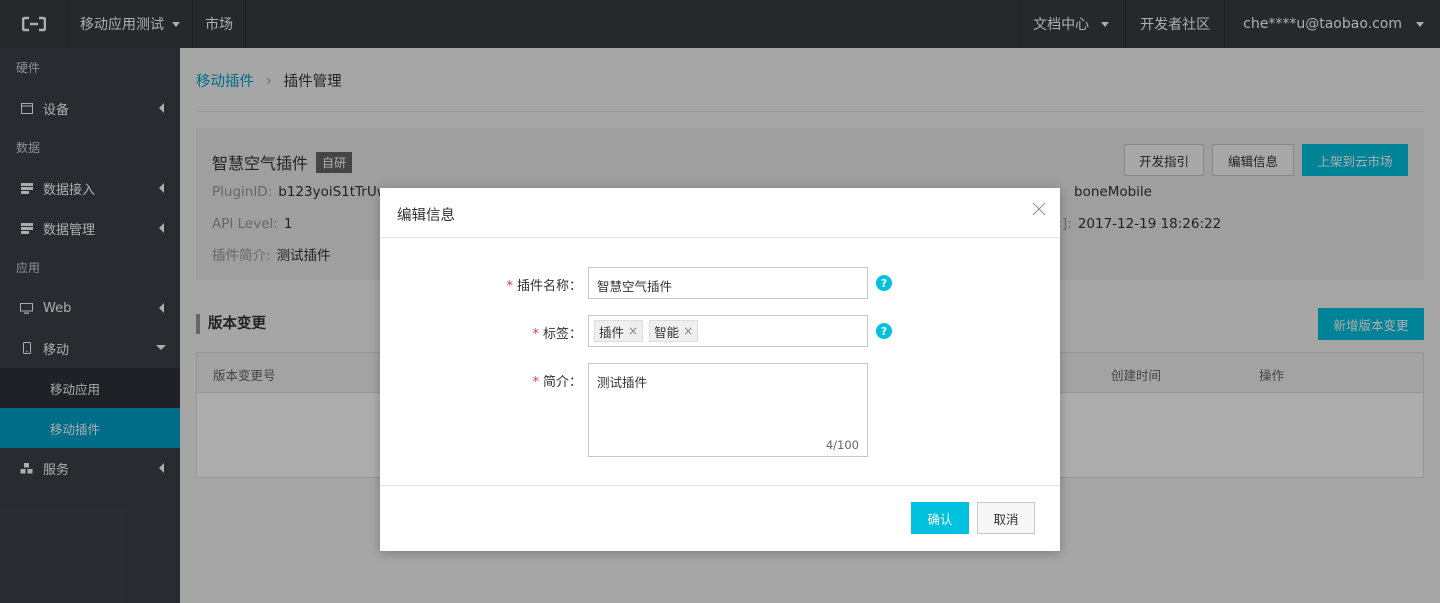 The height and width of the screenshot is (603, 1440). Describe the element at coordinates (720, 518) in the screenshot. I see `dialog-footer: 确认 取消` at that location.